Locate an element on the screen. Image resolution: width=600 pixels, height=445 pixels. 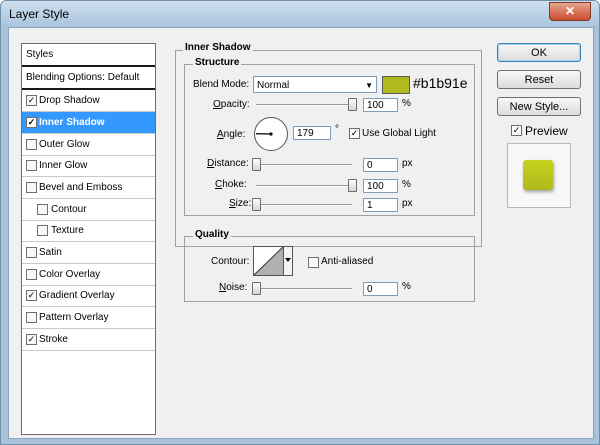
preview-checkbox: ✓ is located at coordinates (516, 130).